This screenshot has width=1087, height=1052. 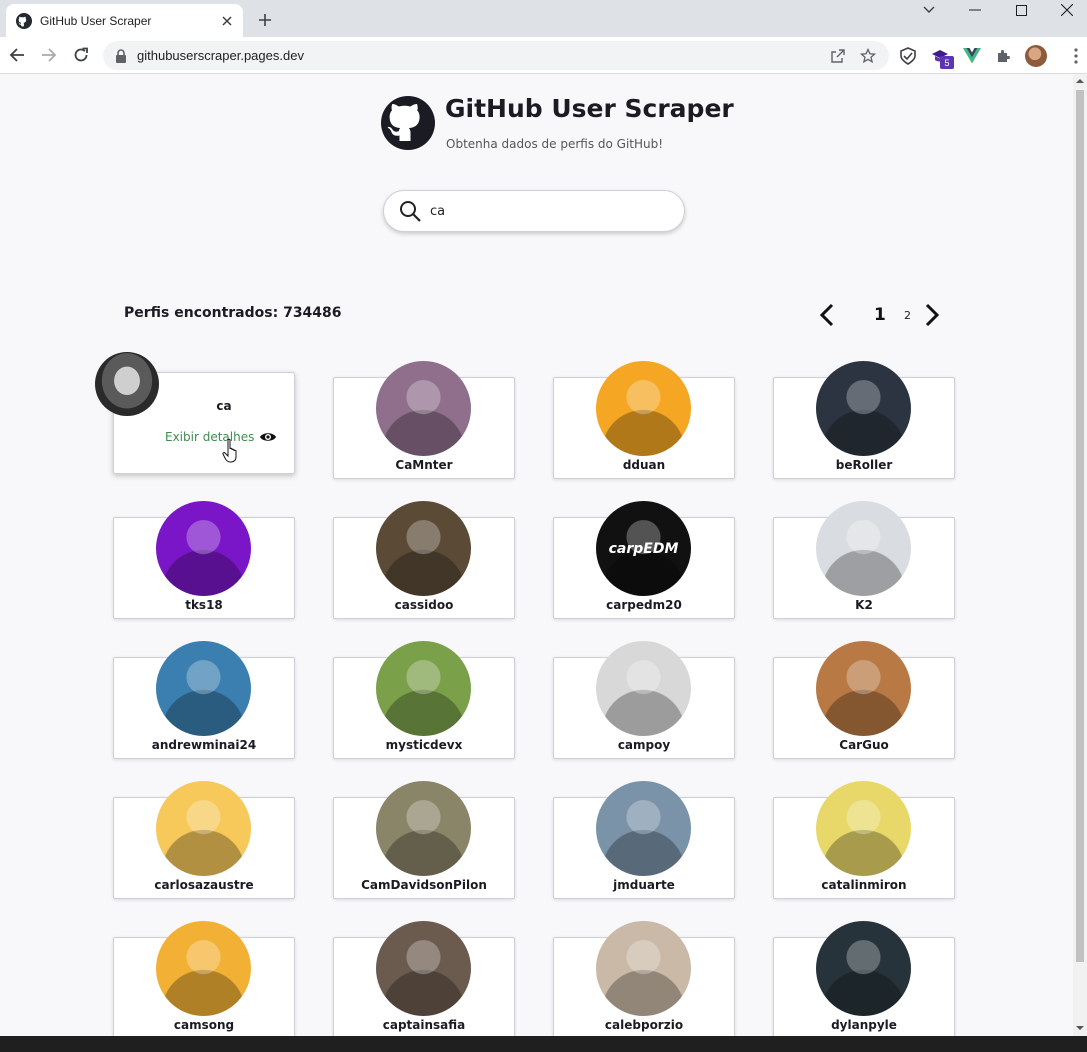 I want to click on user-login: cassidoo, so click(x=424, y=605).